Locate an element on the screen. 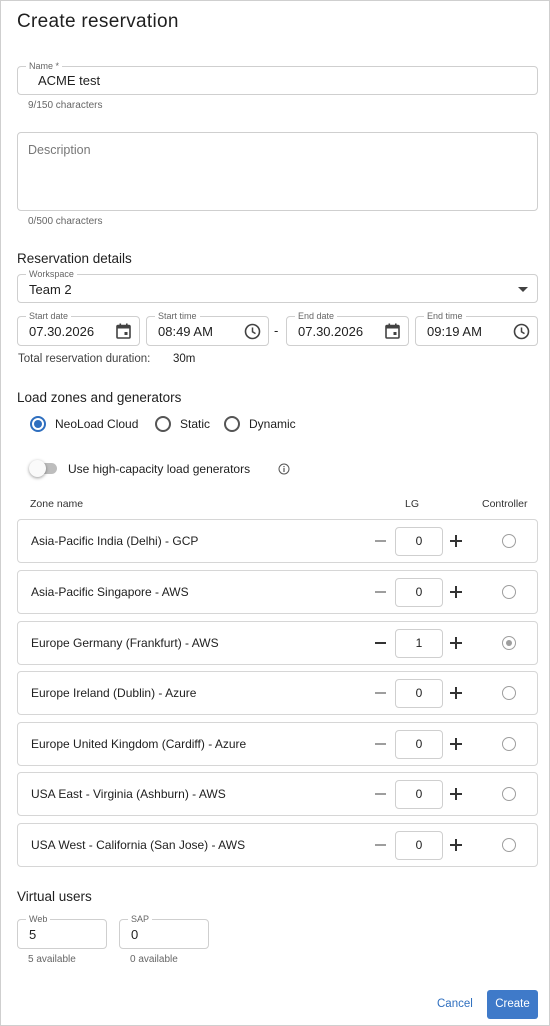 This screenshot has width=550, height=1026. description-field: Description is located at coordinates (277, 171).